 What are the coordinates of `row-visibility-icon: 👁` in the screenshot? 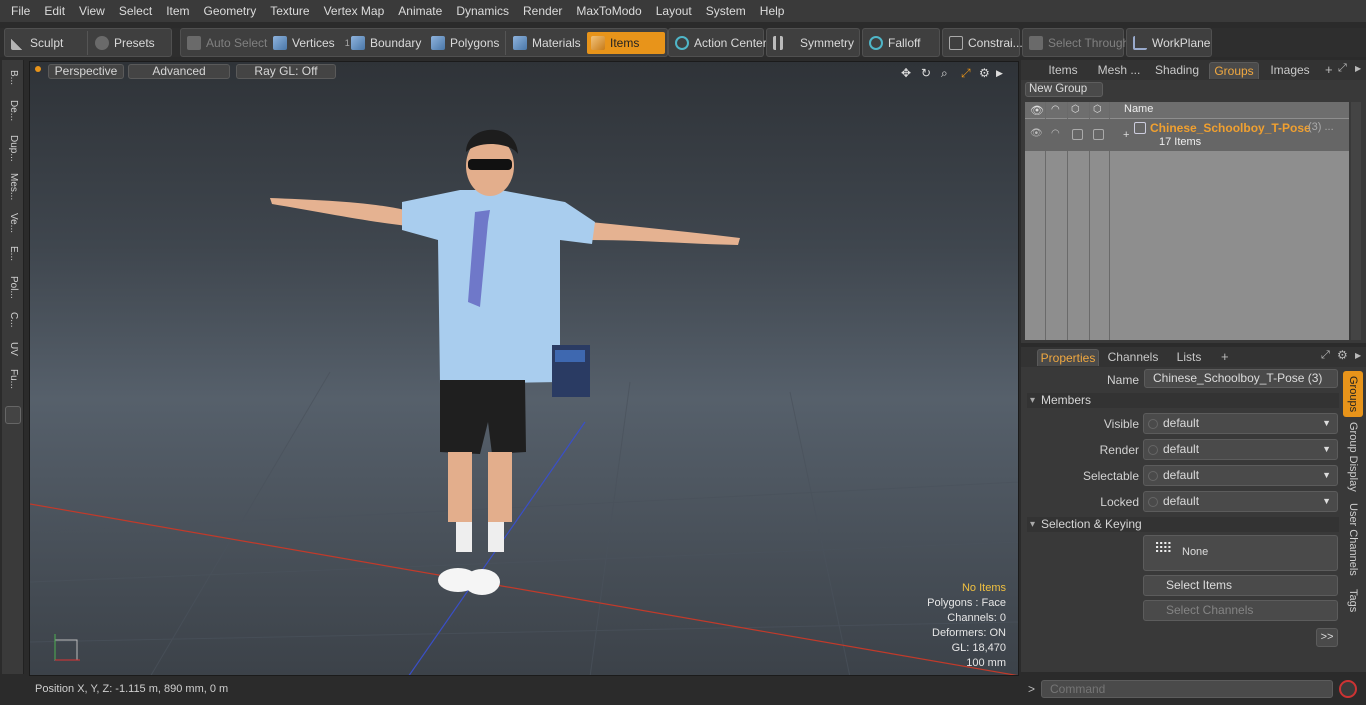 It's located at (1036, 133).